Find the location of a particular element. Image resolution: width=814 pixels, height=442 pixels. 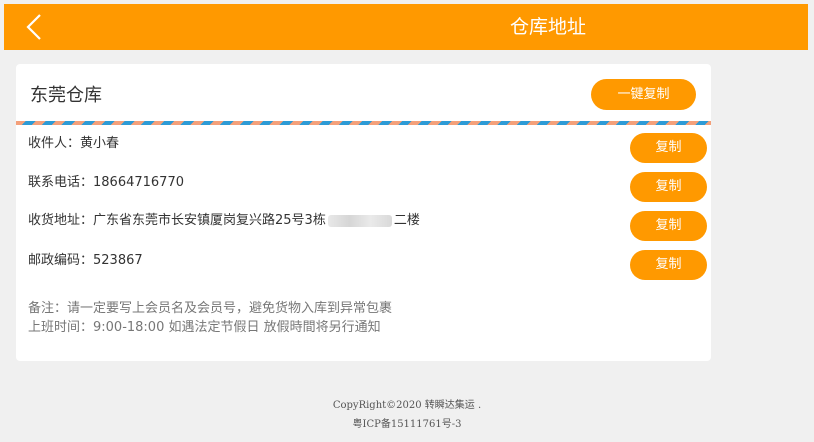

copyright-text: CopyRight©2020 转瞬达集运 . is located at coordinates (407, 405).